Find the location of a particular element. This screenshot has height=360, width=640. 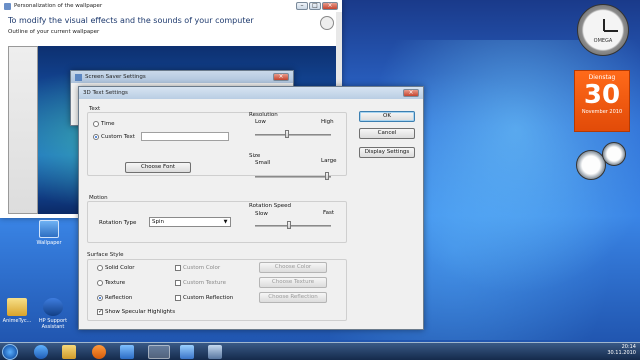

rotation-type-value: Spin is located at coordinates (158, 222).